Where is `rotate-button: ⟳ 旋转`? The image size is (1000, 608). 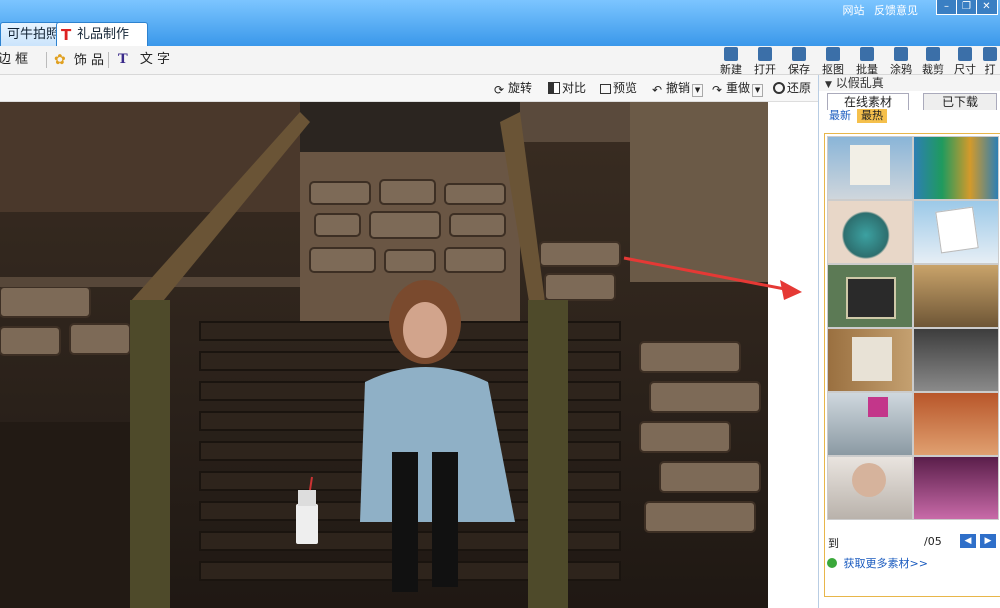 rotate-button: ⟳ 旋转 is located at coordinates (513, 88).